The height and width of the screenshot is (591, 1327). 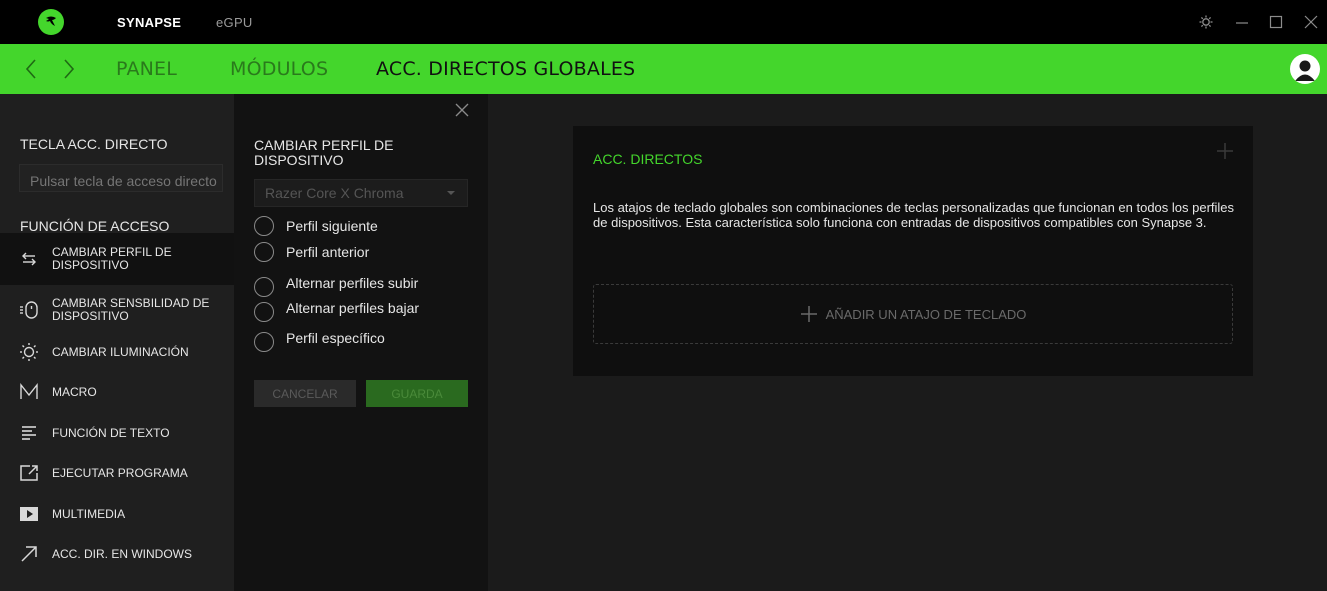 I want to click on cancel-button: CANCELAR, so click(x=305, y=393).